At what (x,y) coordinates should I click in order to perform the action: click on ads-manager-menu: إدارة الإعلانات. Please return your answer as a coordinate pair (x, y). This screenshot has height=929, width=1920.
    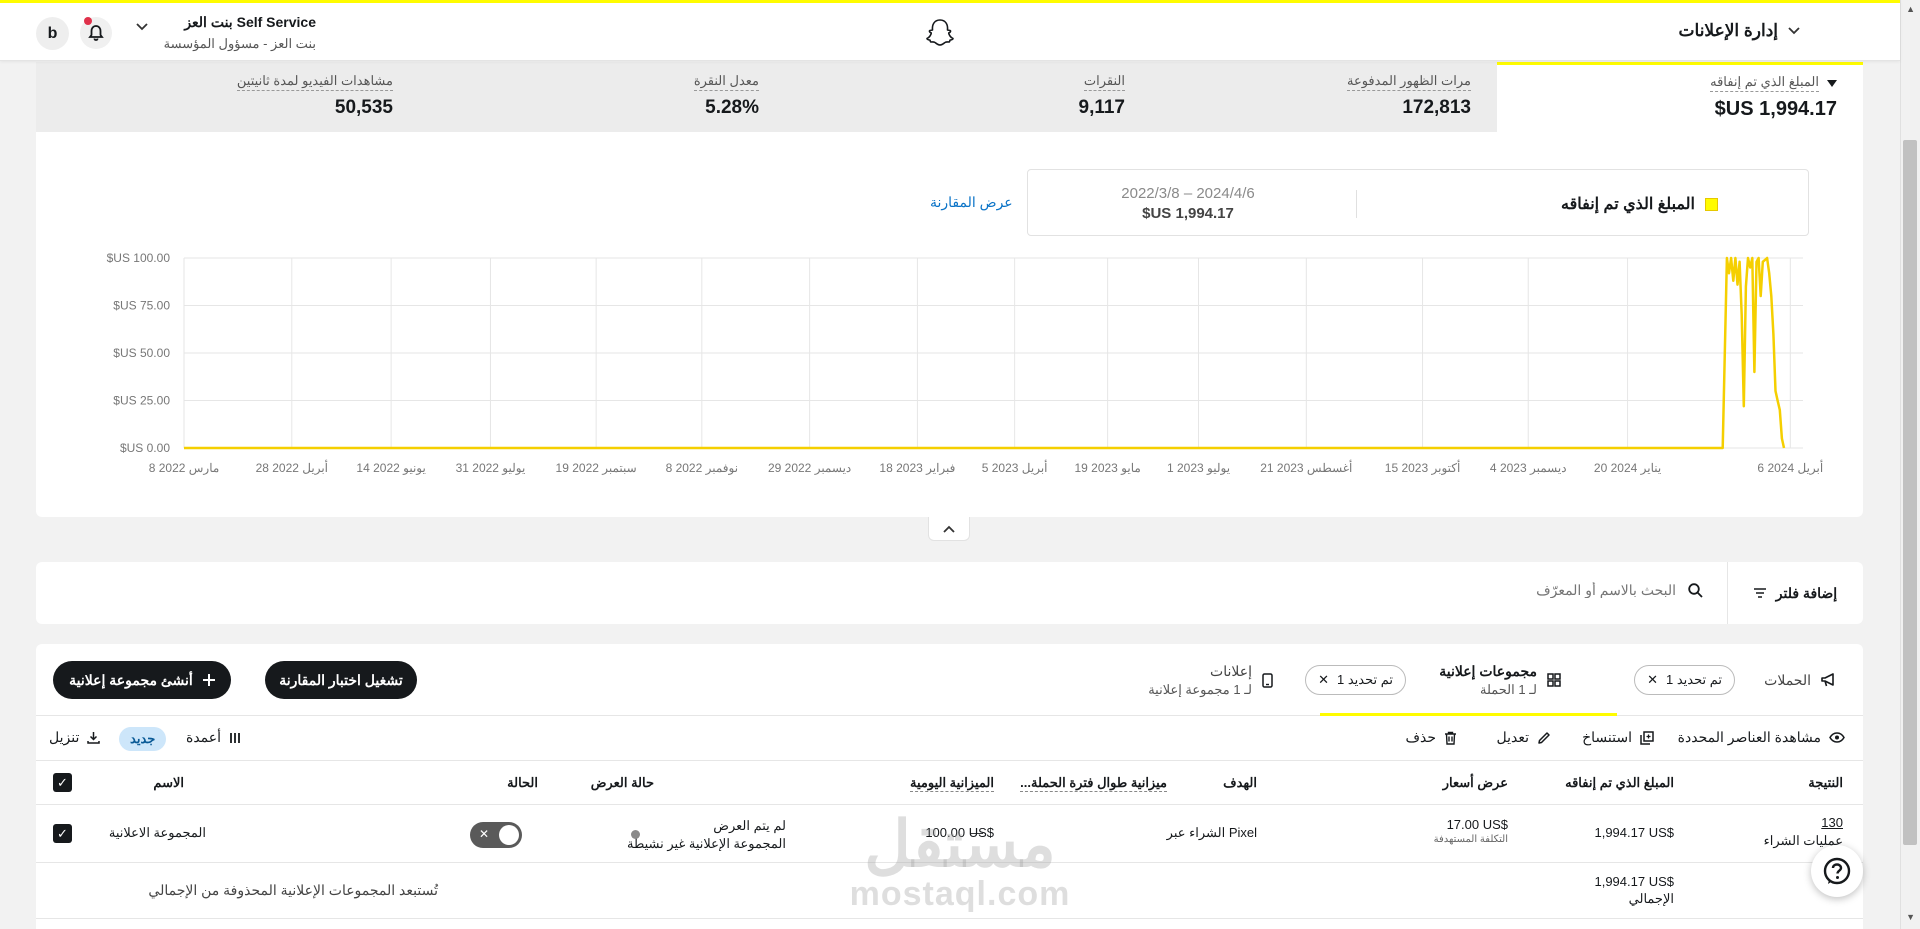
    Looking at the image, I should click on (1739, 31).